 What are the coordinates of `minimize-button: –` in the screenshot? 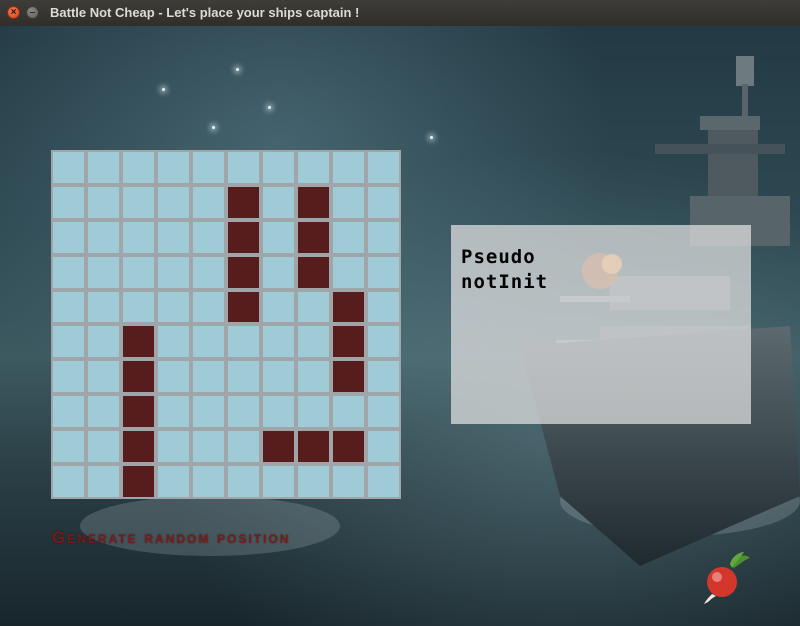 It's located at (32, 12).